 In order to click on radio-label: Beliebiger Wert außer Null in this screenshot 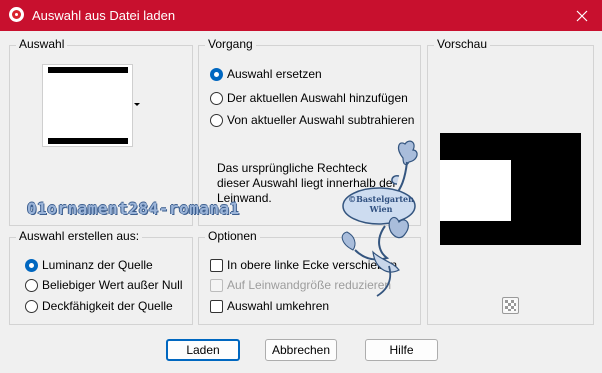, I will do `click(112, 285)`.